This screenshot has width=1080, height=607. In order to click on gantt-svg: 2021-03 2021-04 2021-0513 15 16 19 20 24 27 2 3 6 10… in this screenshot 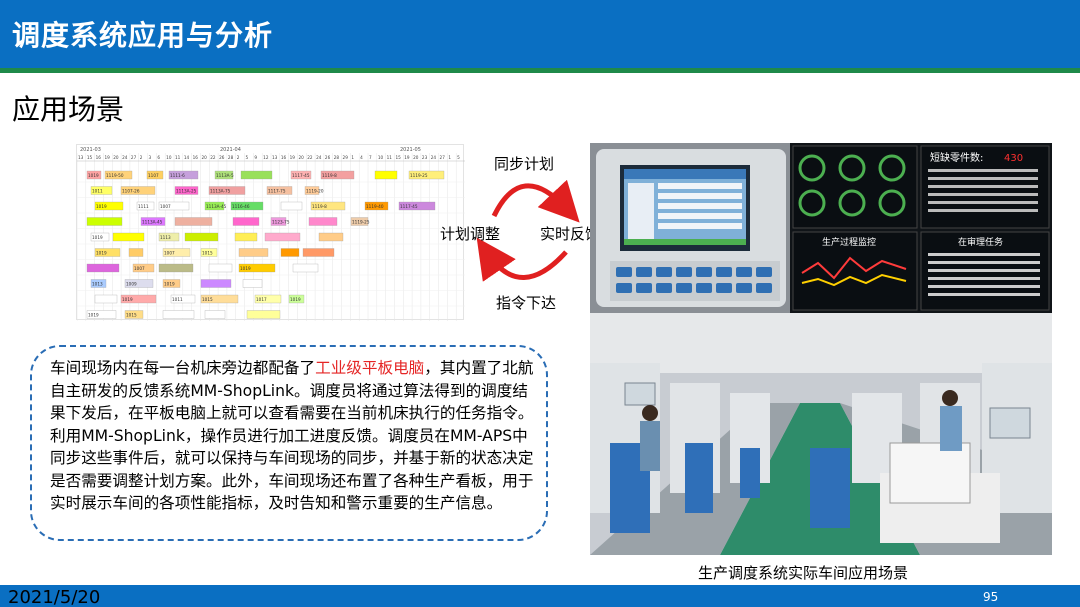, I will do `click(270, 234)`.